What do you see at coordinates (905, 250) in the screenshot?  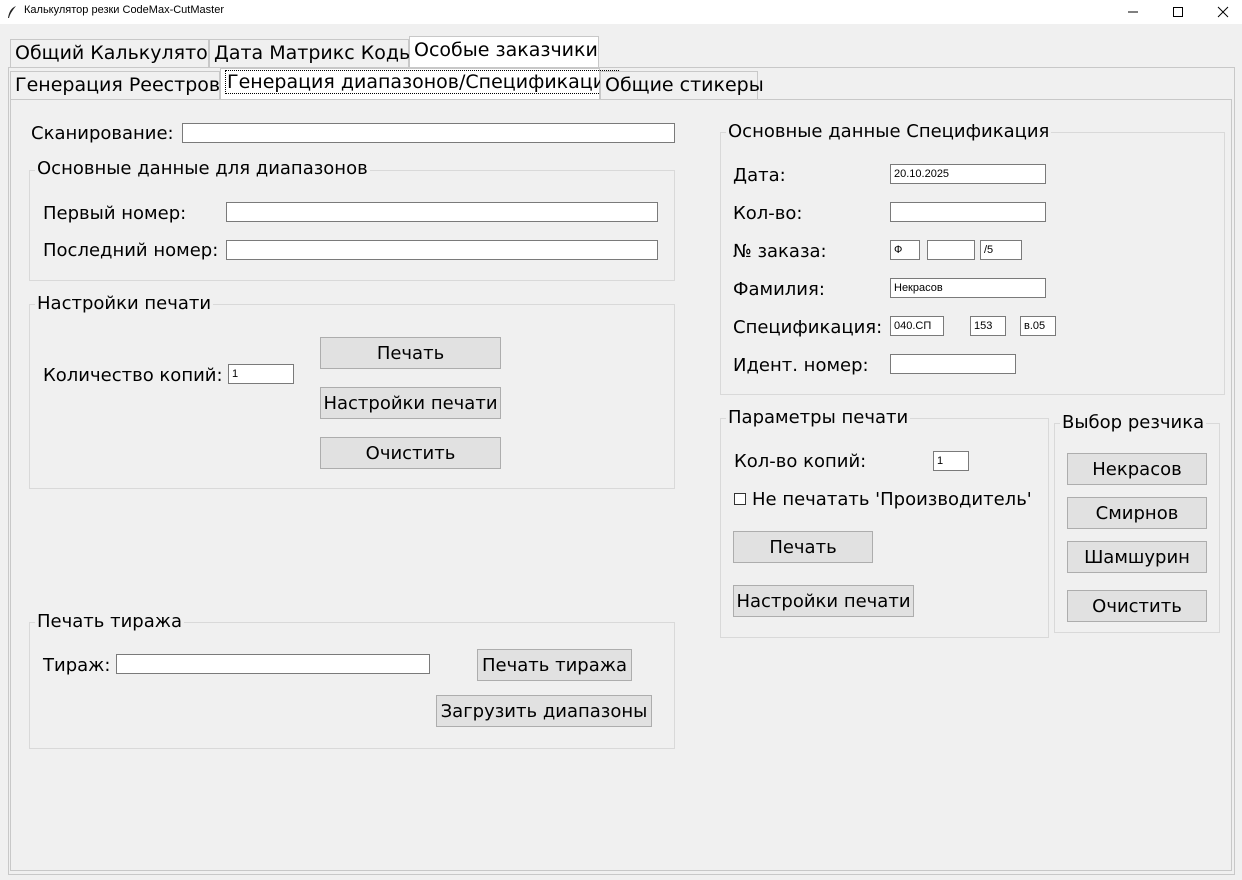 I see `order-prefix-input: Ф` at bounding box center [905, 250].